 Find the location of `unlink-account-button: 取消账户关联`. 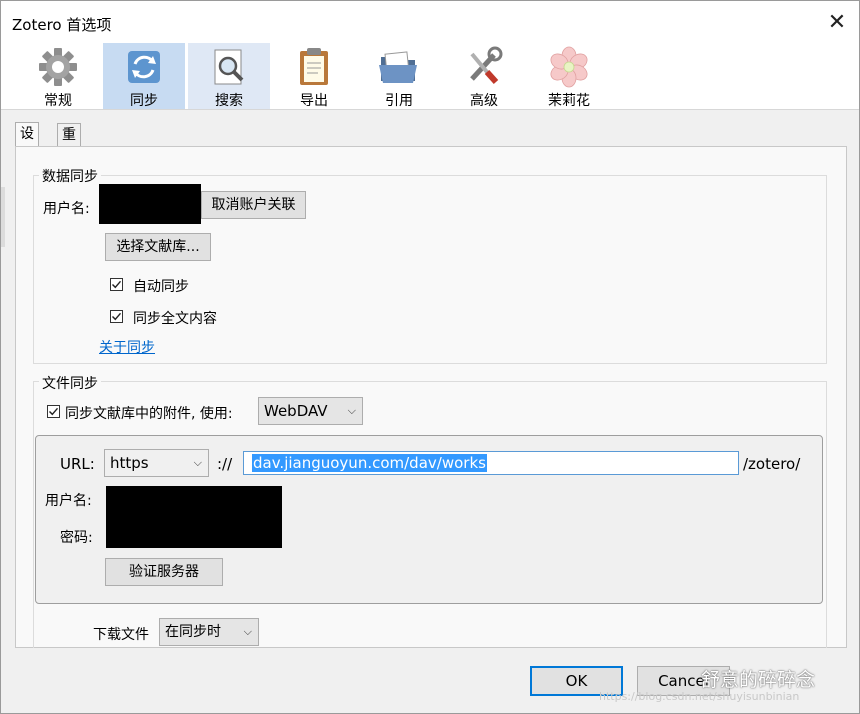

unlink-account-button: 取消账户关联 is located at coordinates (253, 205).